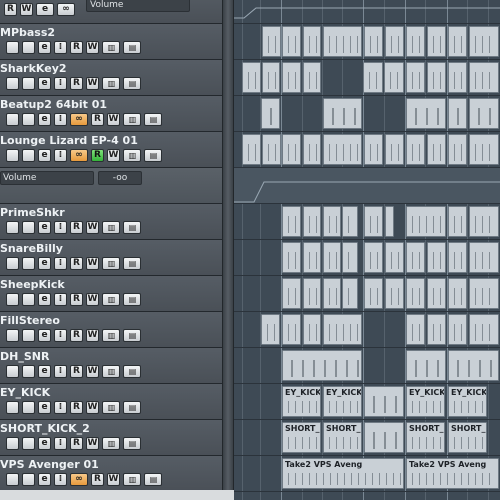 The image size is (500, 500). I want to click on track-header: EY_KICK e ⁞ R W ▥ ▤, so click(111, 402).